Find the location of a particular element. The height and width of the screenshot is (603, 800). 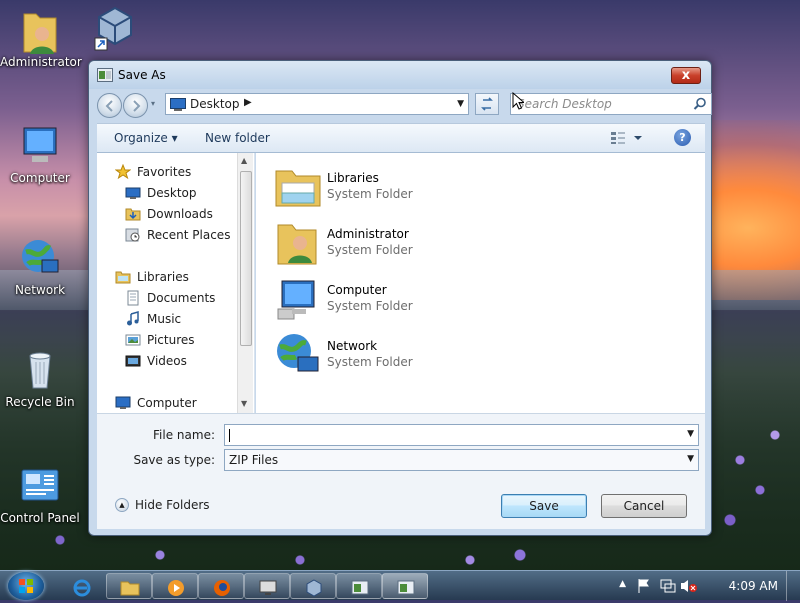

save-type-select: ZIP Files ▼ is located at coordinates (461, 460).